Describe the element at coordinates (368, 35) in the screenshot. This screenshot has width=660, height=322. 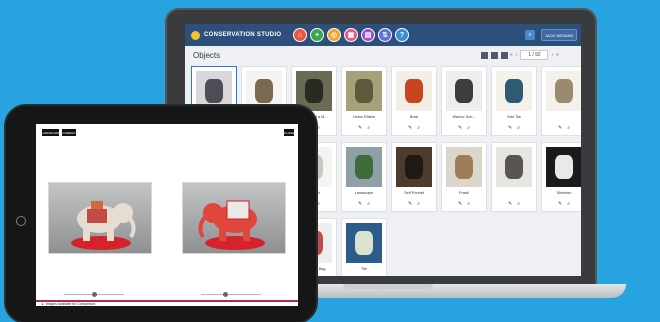
I see `library-module-icon: ▤` at that location.